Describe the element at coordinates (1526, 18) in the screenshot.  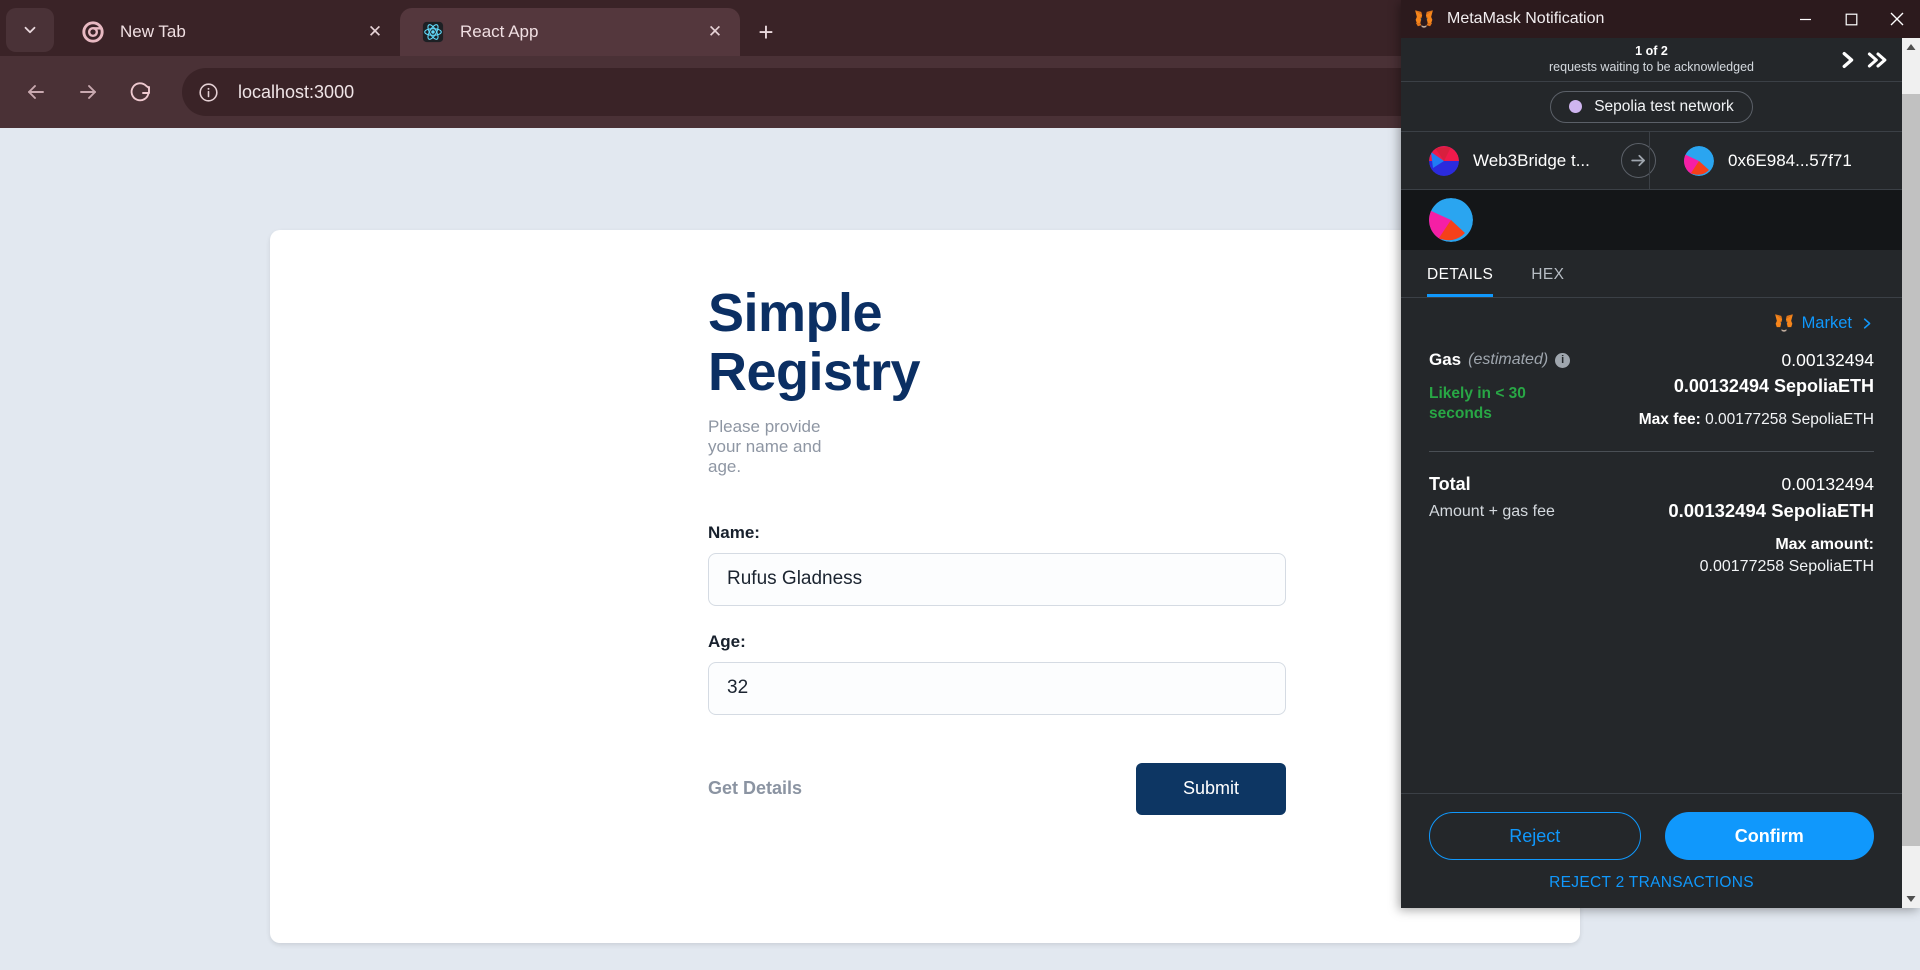
I see `metamask-window-title: MetaMask Notification` at that location.